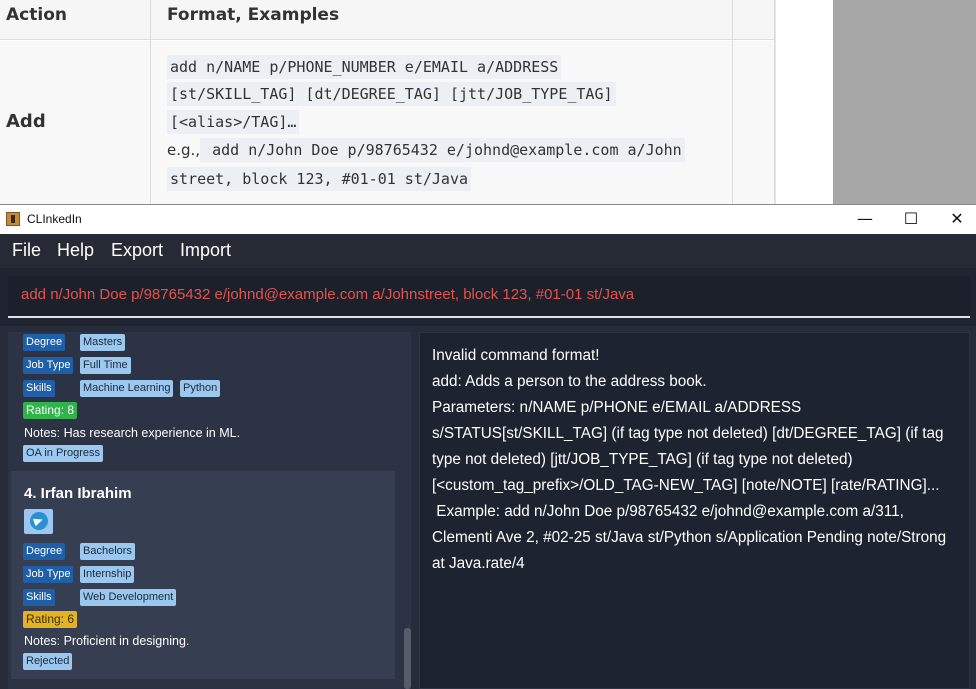  Describe the element at coordinates (911, 220) in the screenshot. I see `maximize-button: ☐` at that location.